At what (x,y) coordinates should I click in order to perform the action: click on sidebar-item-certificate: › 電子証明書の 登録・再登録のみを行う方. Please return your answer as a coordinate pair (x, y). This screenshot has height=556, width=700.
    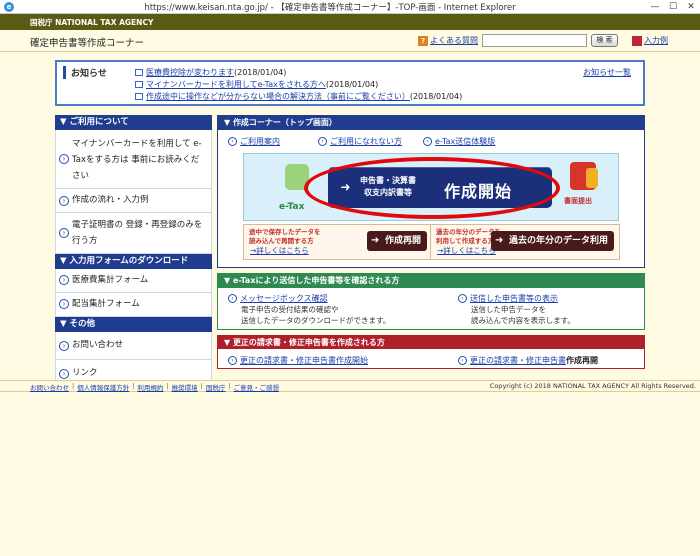
    Looking at the image, I should click on (133, 233).